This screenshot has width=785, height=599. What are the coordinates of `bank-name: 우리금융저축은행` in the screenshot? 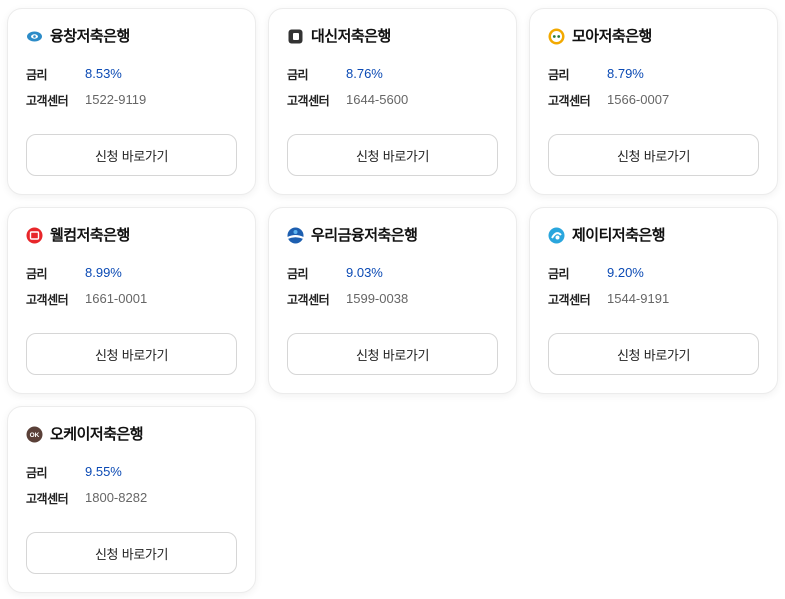 It's located at (364, 235).